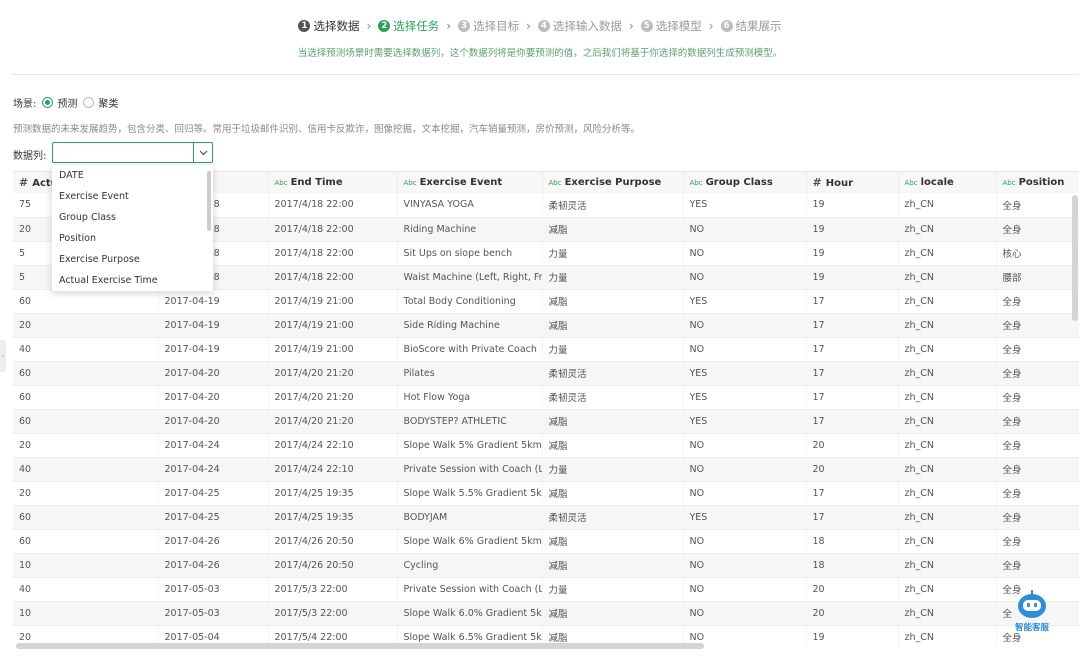 Image resolution: width=1080 pixels, height=658 pixels. I want to click on text-type-icon: Abc, so click(555, 183).